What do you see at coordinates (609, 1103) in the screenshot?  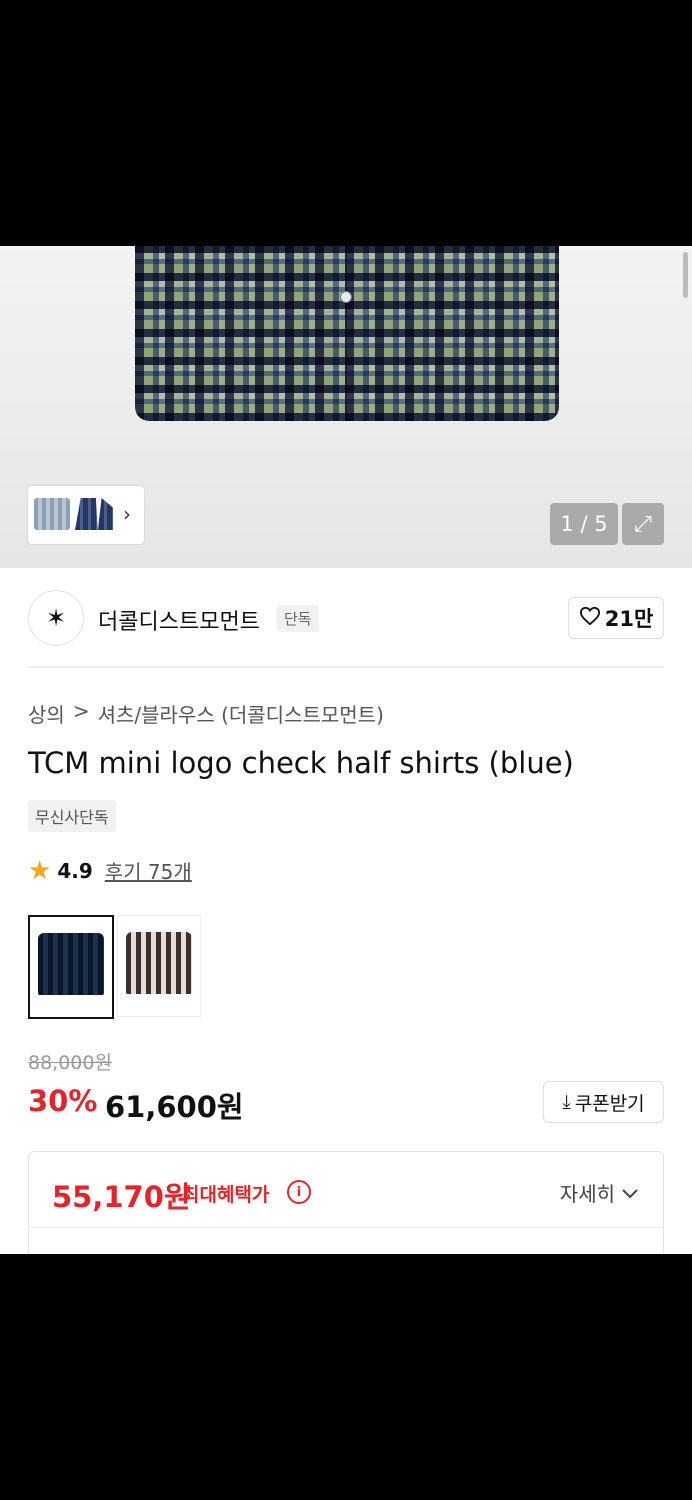 I see `coupon-label: 쿠폰받기` at bounding box center [609, 1103].